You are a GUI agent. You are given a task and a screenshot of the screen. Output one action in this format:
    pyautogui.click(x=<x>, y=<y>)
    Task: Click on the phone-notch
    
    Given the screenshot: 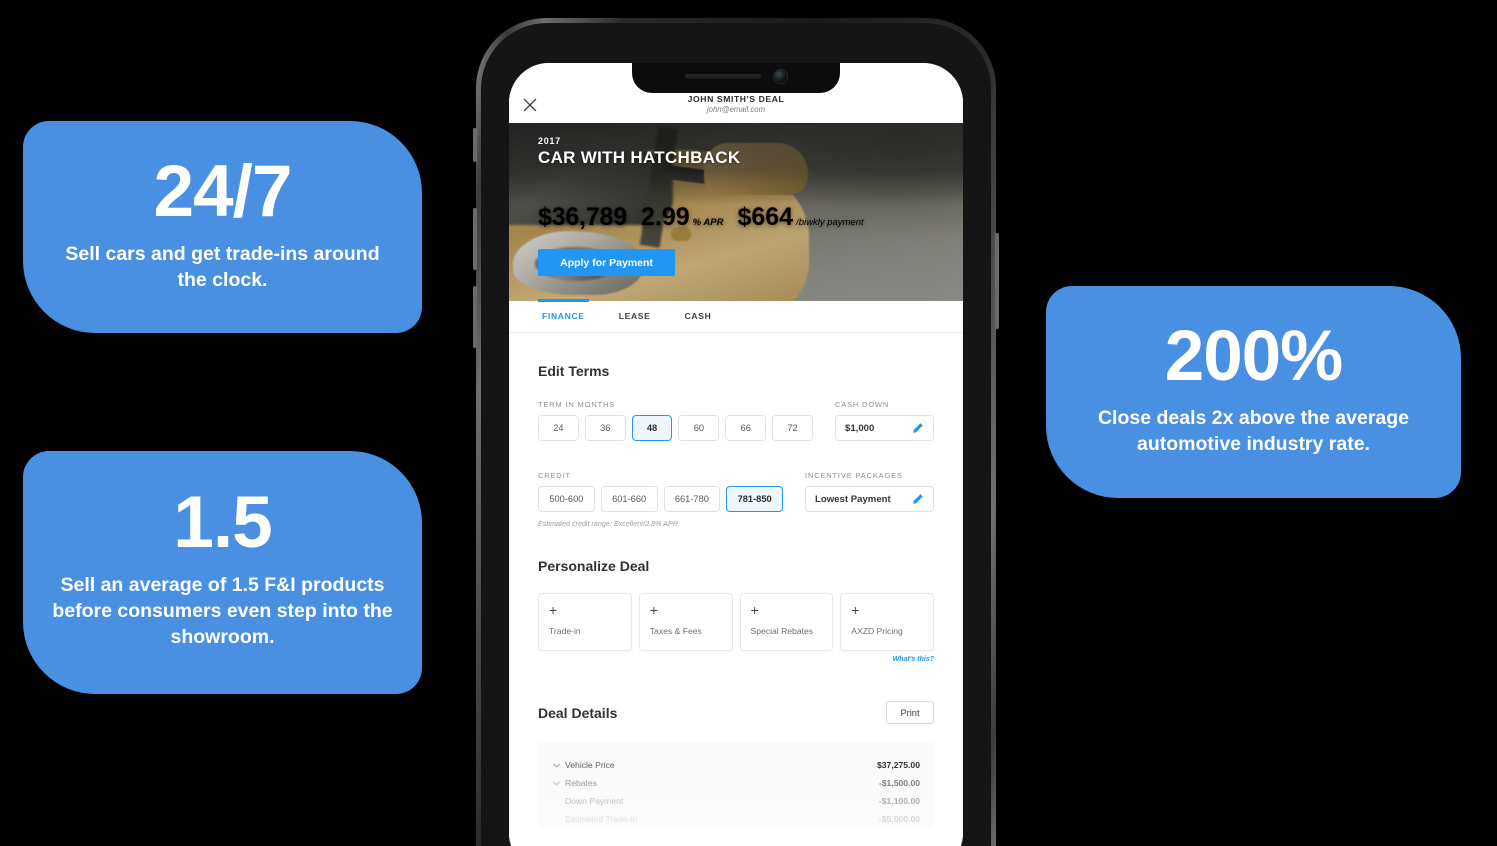 What is the action you would take?
    pyautogui.click(x=736, y=78)
    